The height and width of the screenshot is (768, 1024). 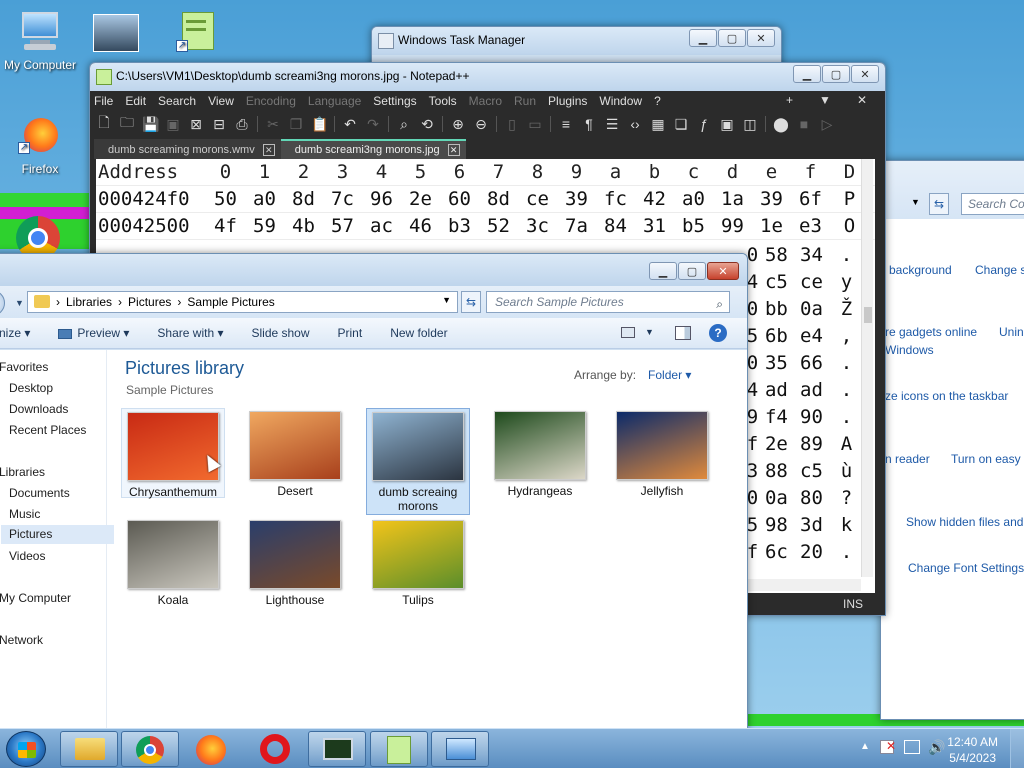 What do you see at coordinates (566, 124) in the screenshot?
I see `word-wrap-icon: ≡` at bounding box center [566, 124].